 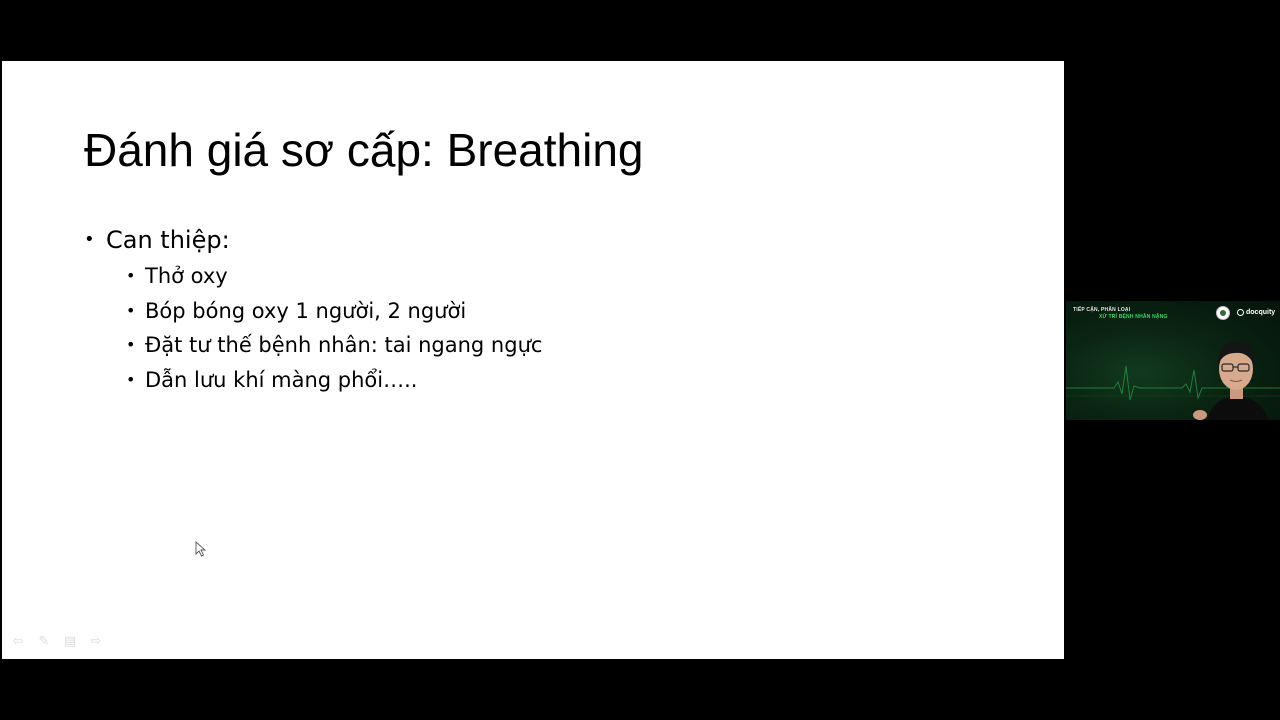 I want to click on previous-slide-icon: ⇦, so click(x=18, y=642).